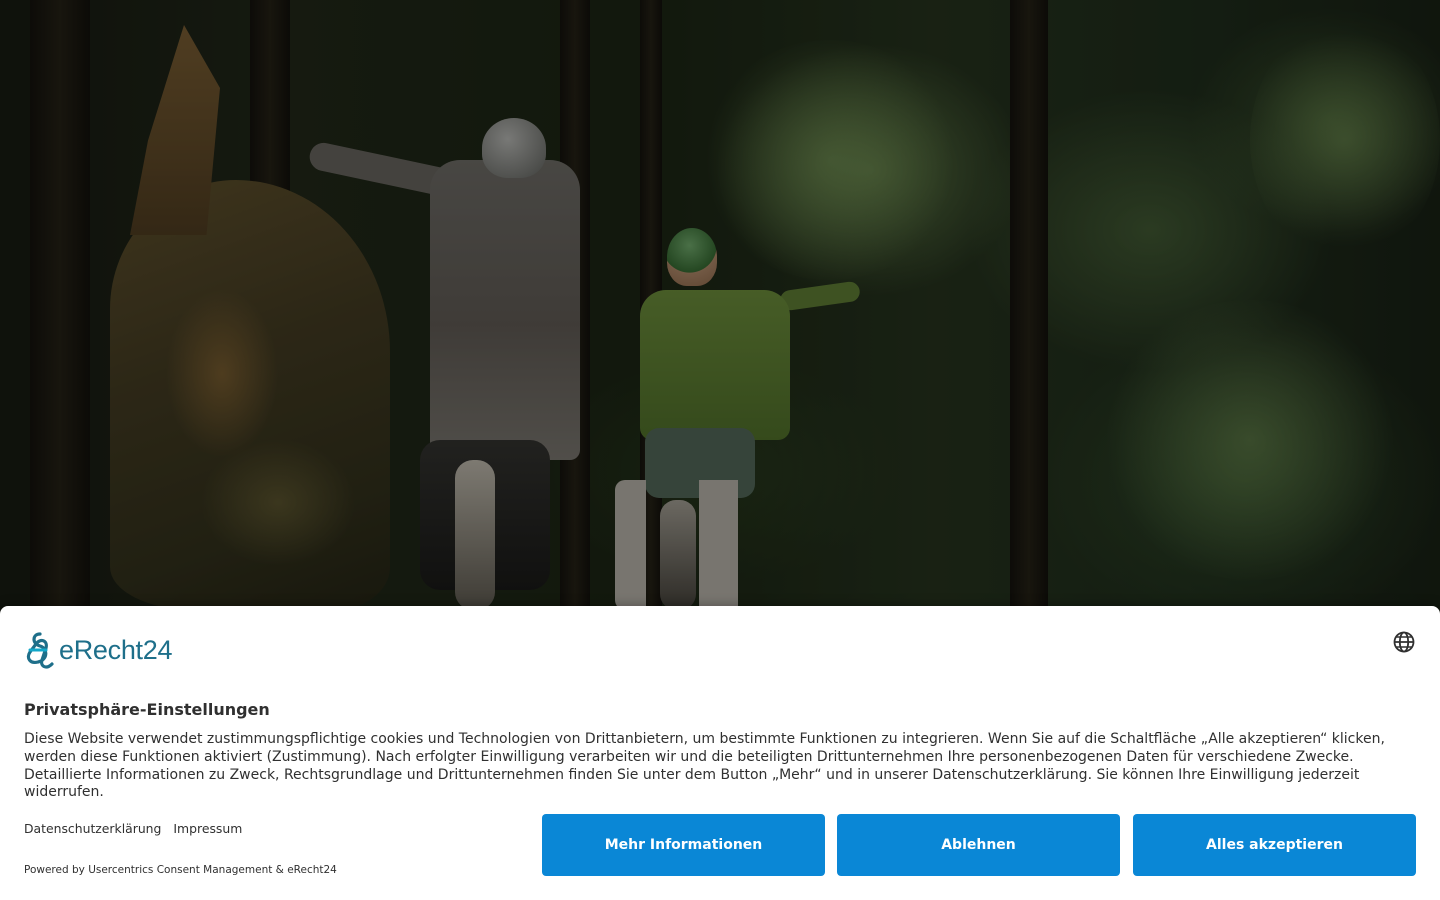 Image resolution: width=1440 pixels, height=900 pixels. Describe the element at coordinates (978, 845) in the screenshot. I see `decline-button: Ablehnen` at that location.